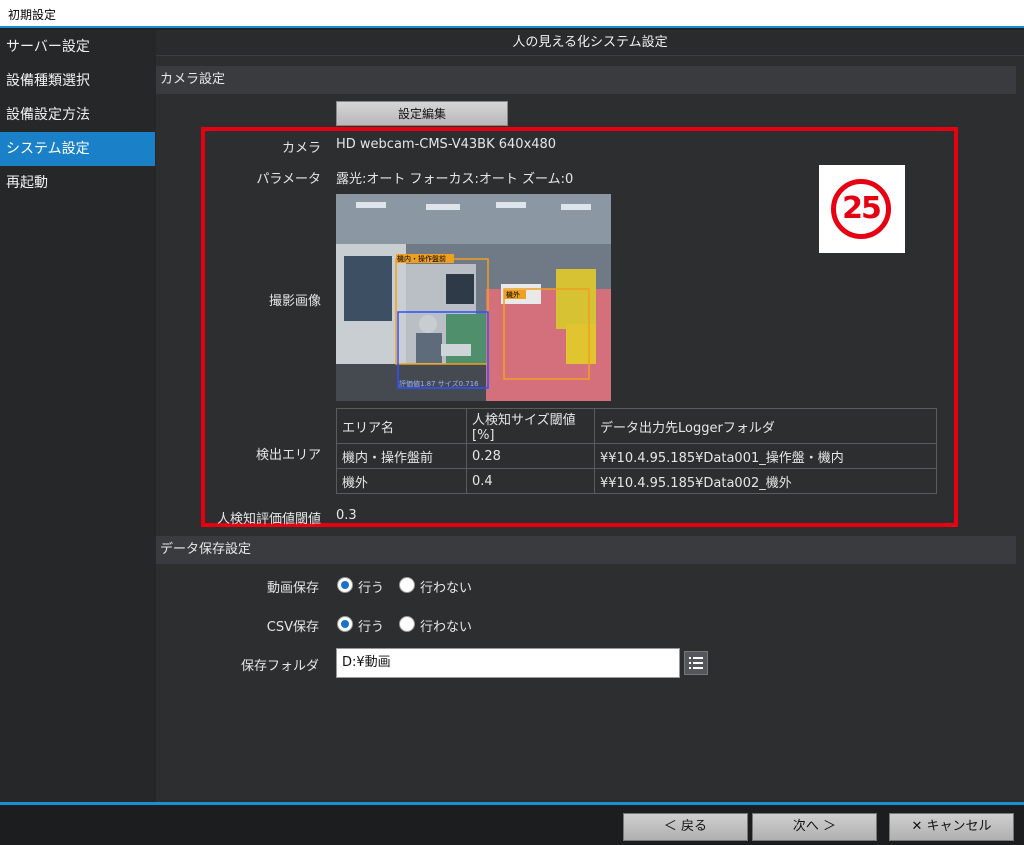  Describe the element at coordinates (371, 627) in the screenshot. I see `csv-save-yes-label: 行う` at that location.